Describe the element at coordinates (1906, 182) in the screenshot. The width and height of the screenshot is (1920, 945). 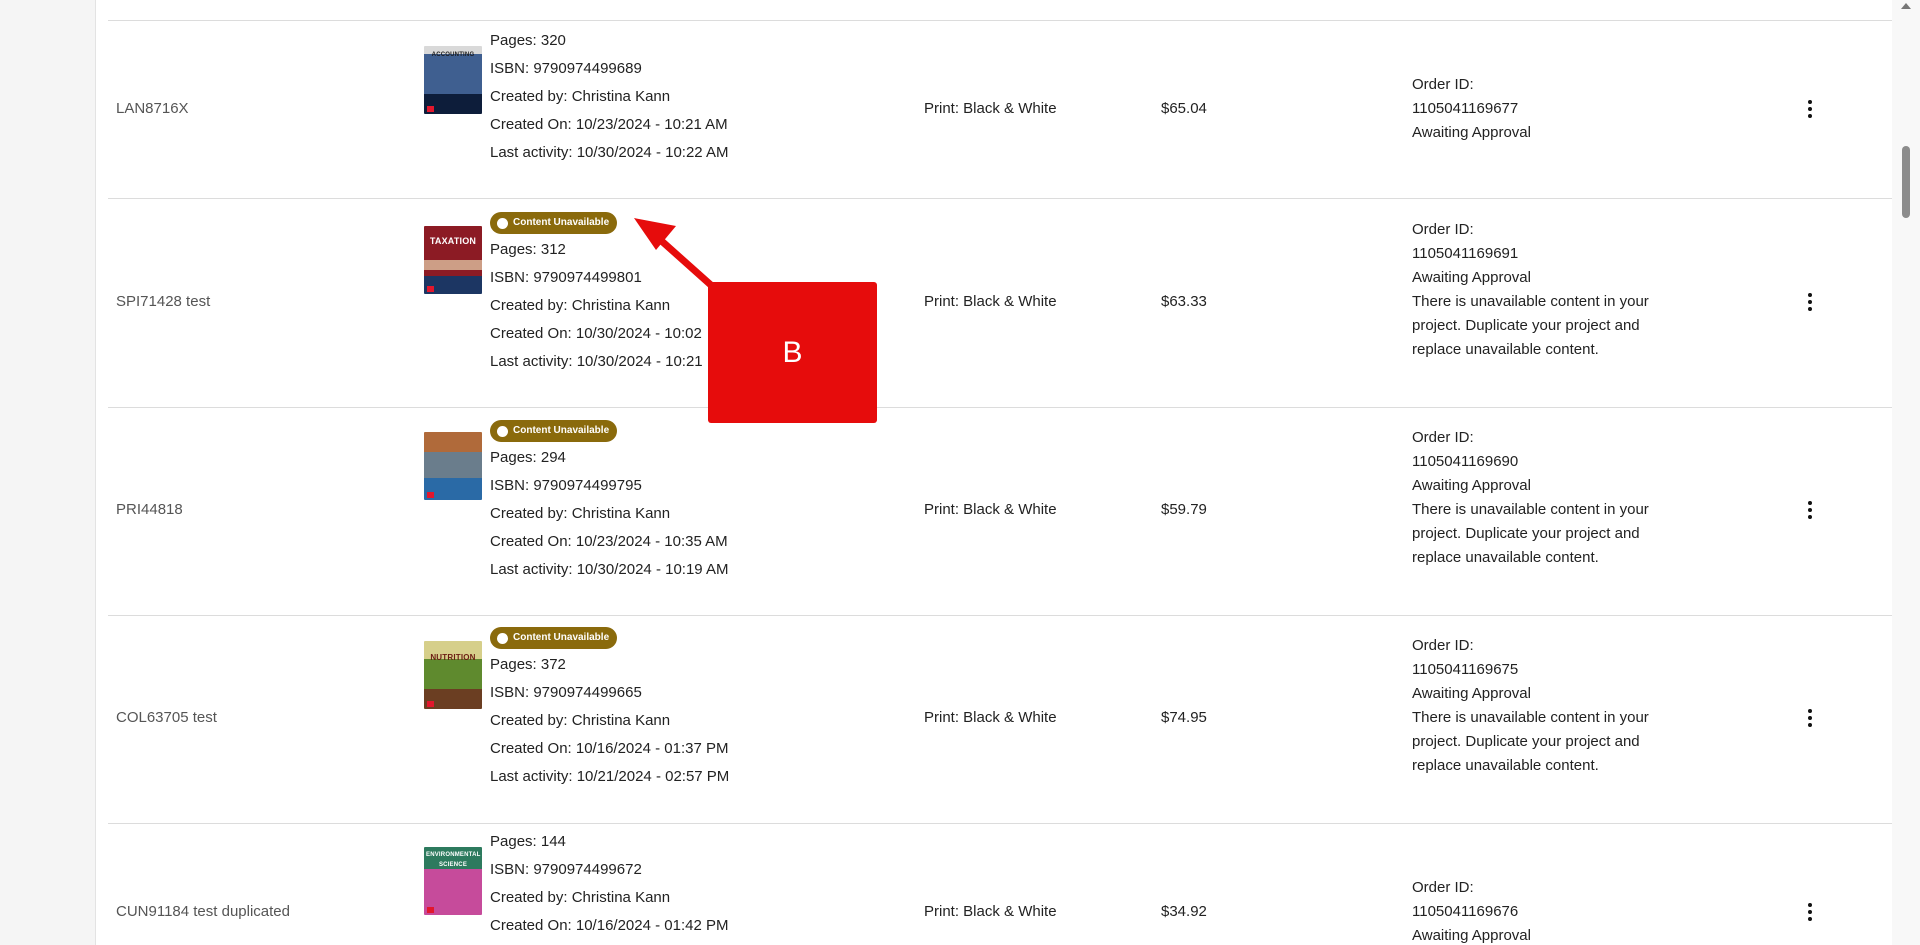
I see `scrollbar-thumb` at that location.